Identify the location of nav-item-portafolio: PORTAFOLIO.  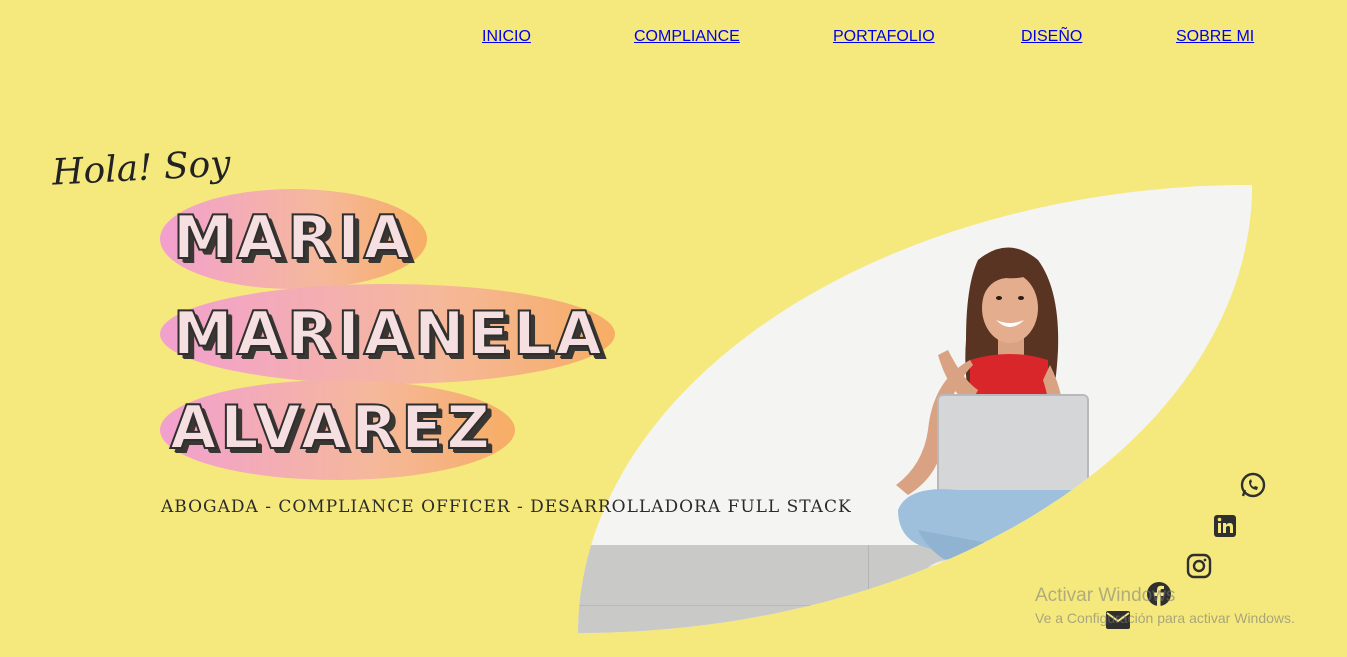
(884, 37).